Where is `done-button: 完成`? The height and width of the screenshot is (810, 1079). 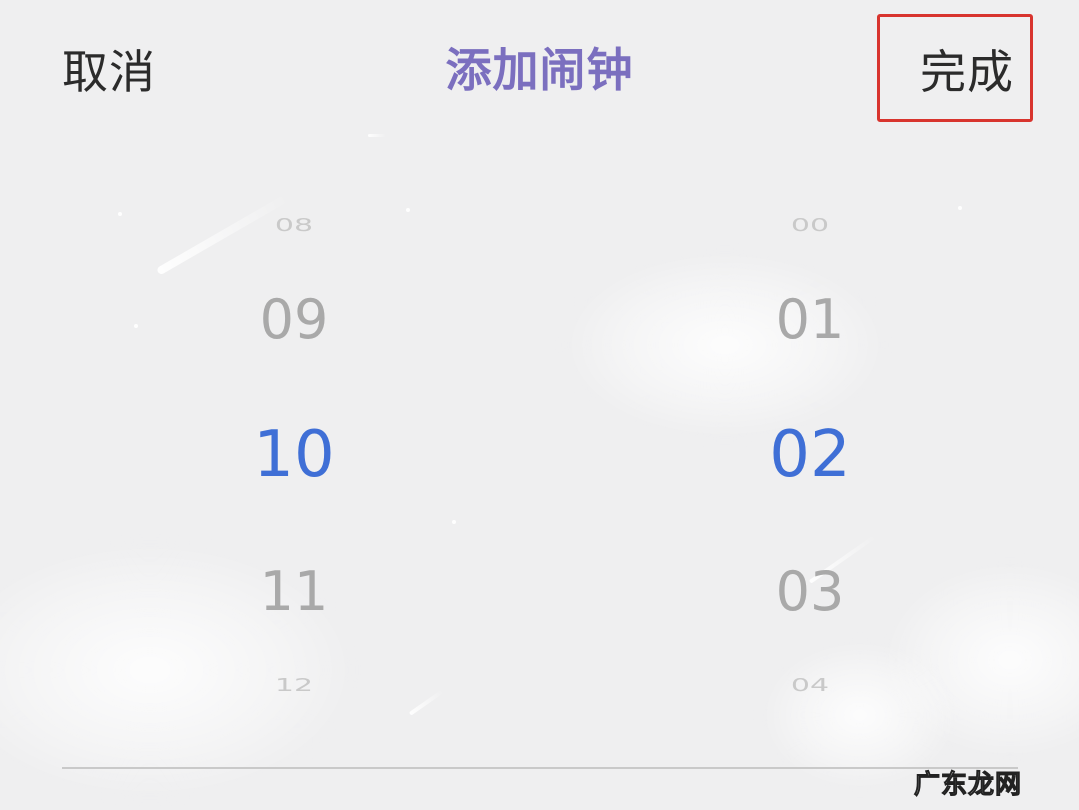
done-button: 完成 is located at coordinates (967, 69).